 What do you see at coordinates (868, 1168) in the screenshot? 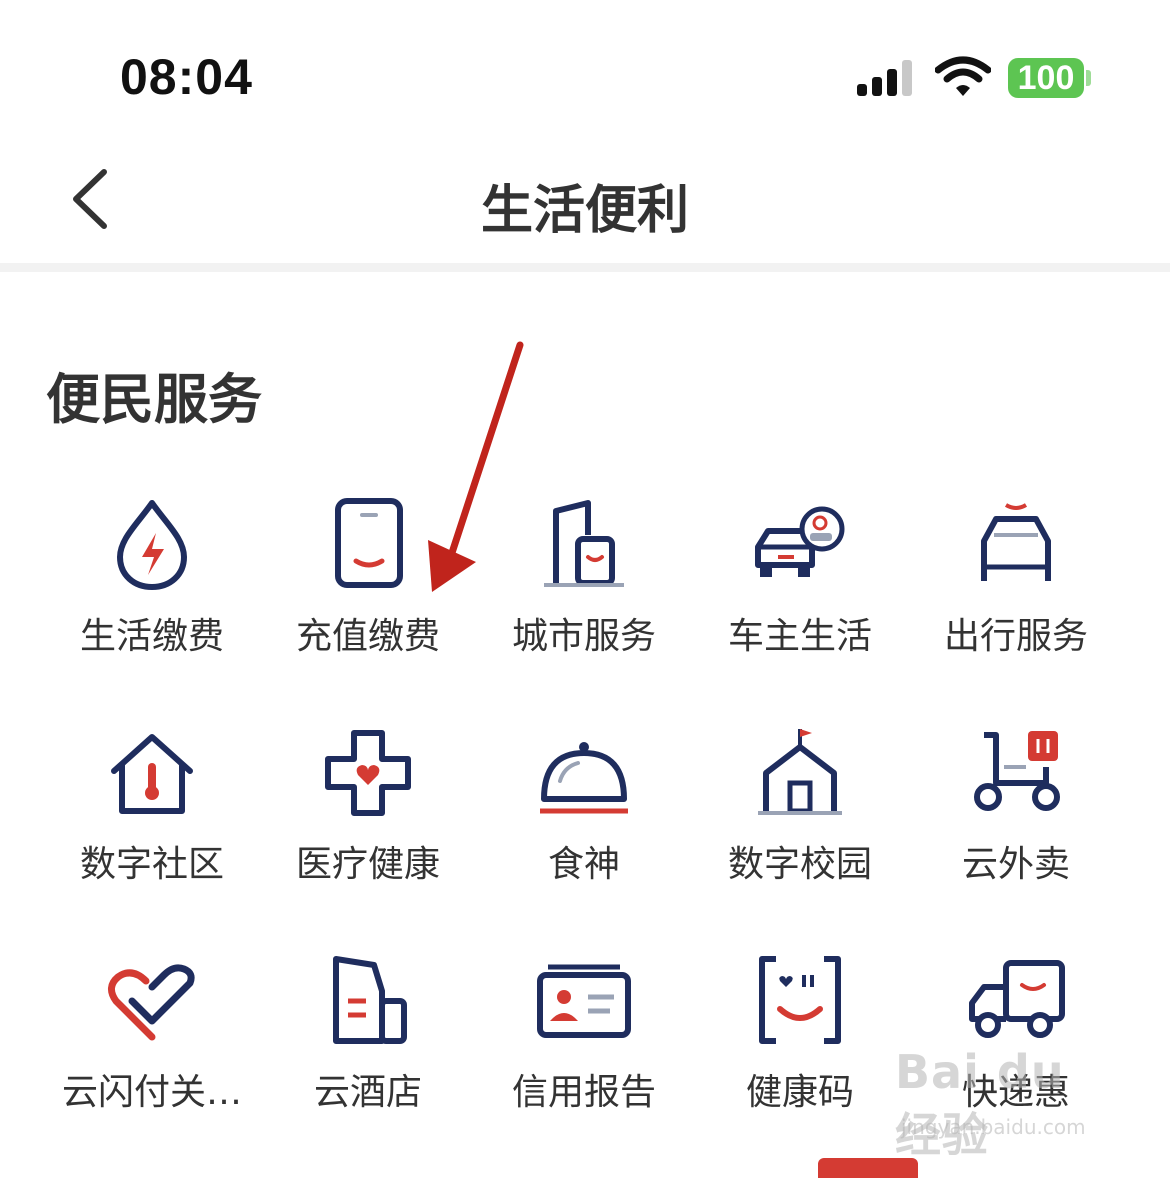
I see `bottom-red-tag` at bounding box center [868, 1168].